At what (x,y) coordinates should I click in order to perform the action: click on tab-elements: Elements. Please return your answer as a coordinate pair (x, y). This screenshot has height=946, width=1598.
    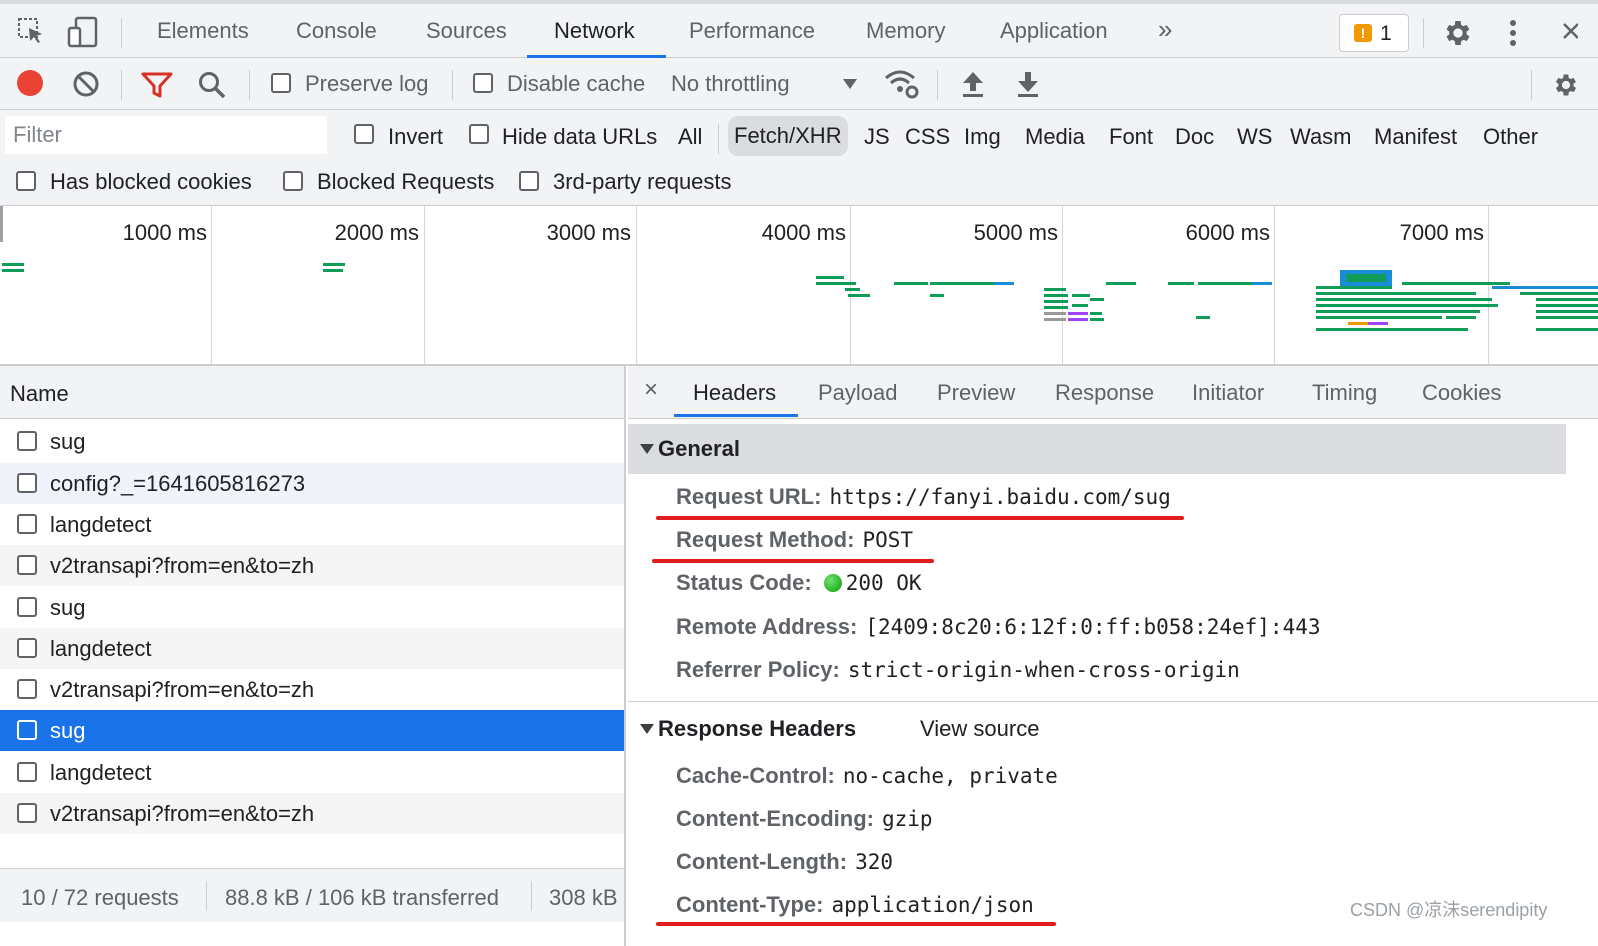
    Looking at the image, I should click on (203, 31).